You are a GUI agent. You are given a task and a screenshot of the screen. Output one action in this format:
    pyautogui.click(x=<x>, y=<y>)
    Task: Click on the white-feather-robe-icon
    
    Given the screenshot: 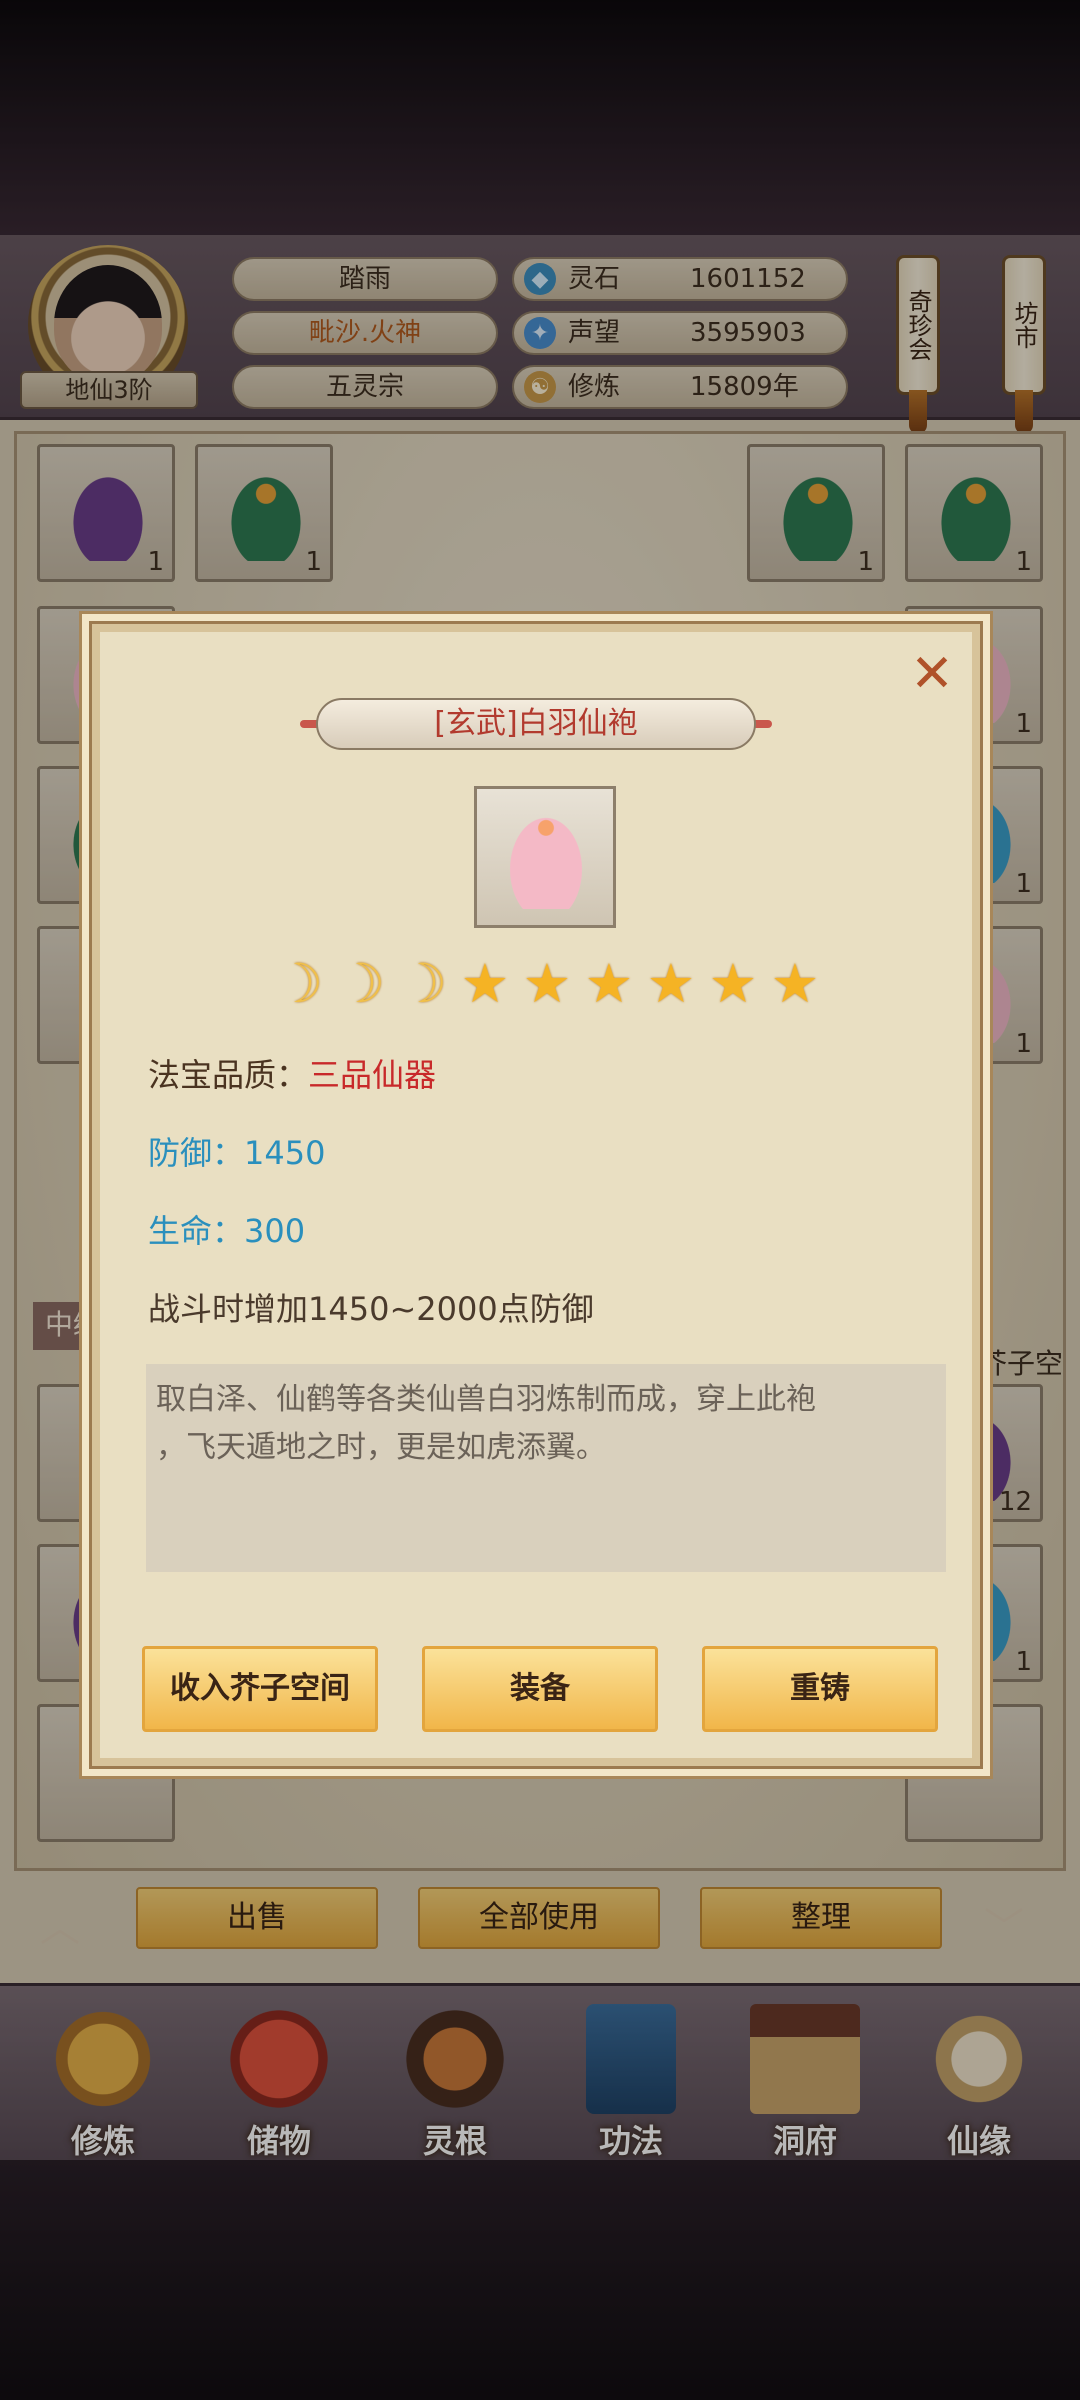 What is the action you would take?
    pyautogui.click(x=546, y=857)
    